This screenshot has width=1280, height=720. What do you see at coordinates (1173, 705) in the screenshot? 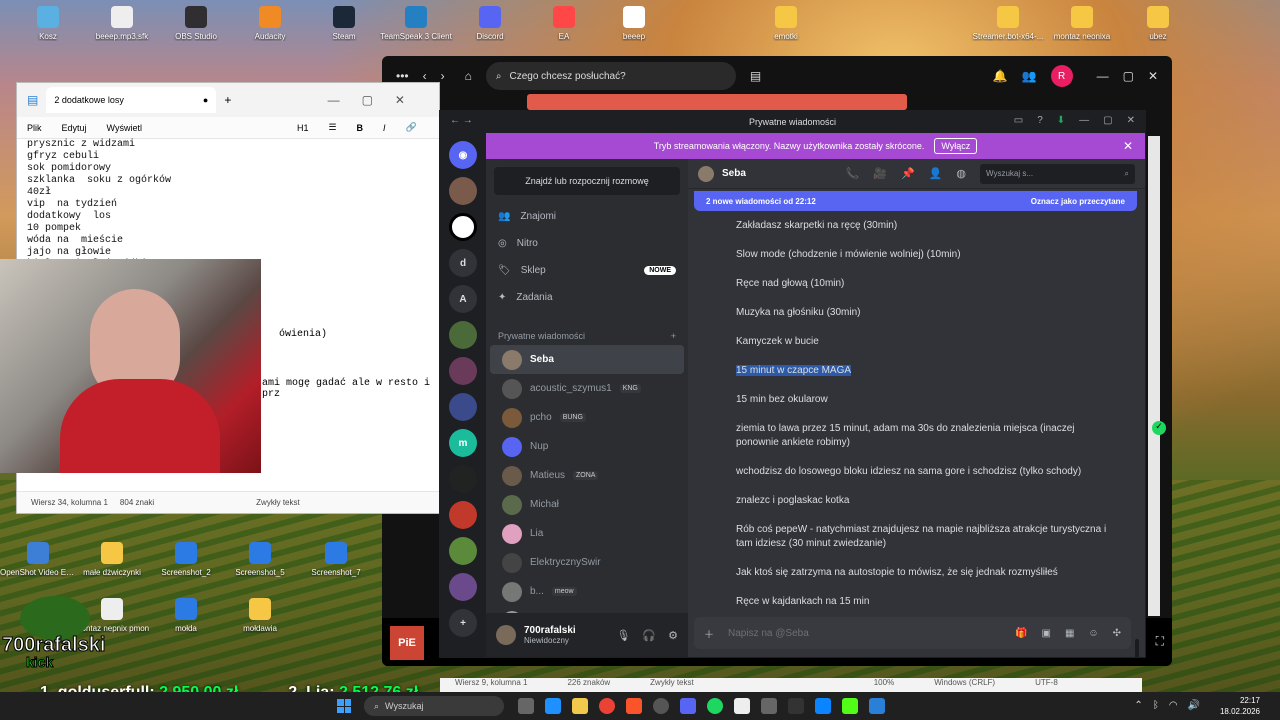
I see `wifi-icon: ◠` at bounding box center [1173, 705].